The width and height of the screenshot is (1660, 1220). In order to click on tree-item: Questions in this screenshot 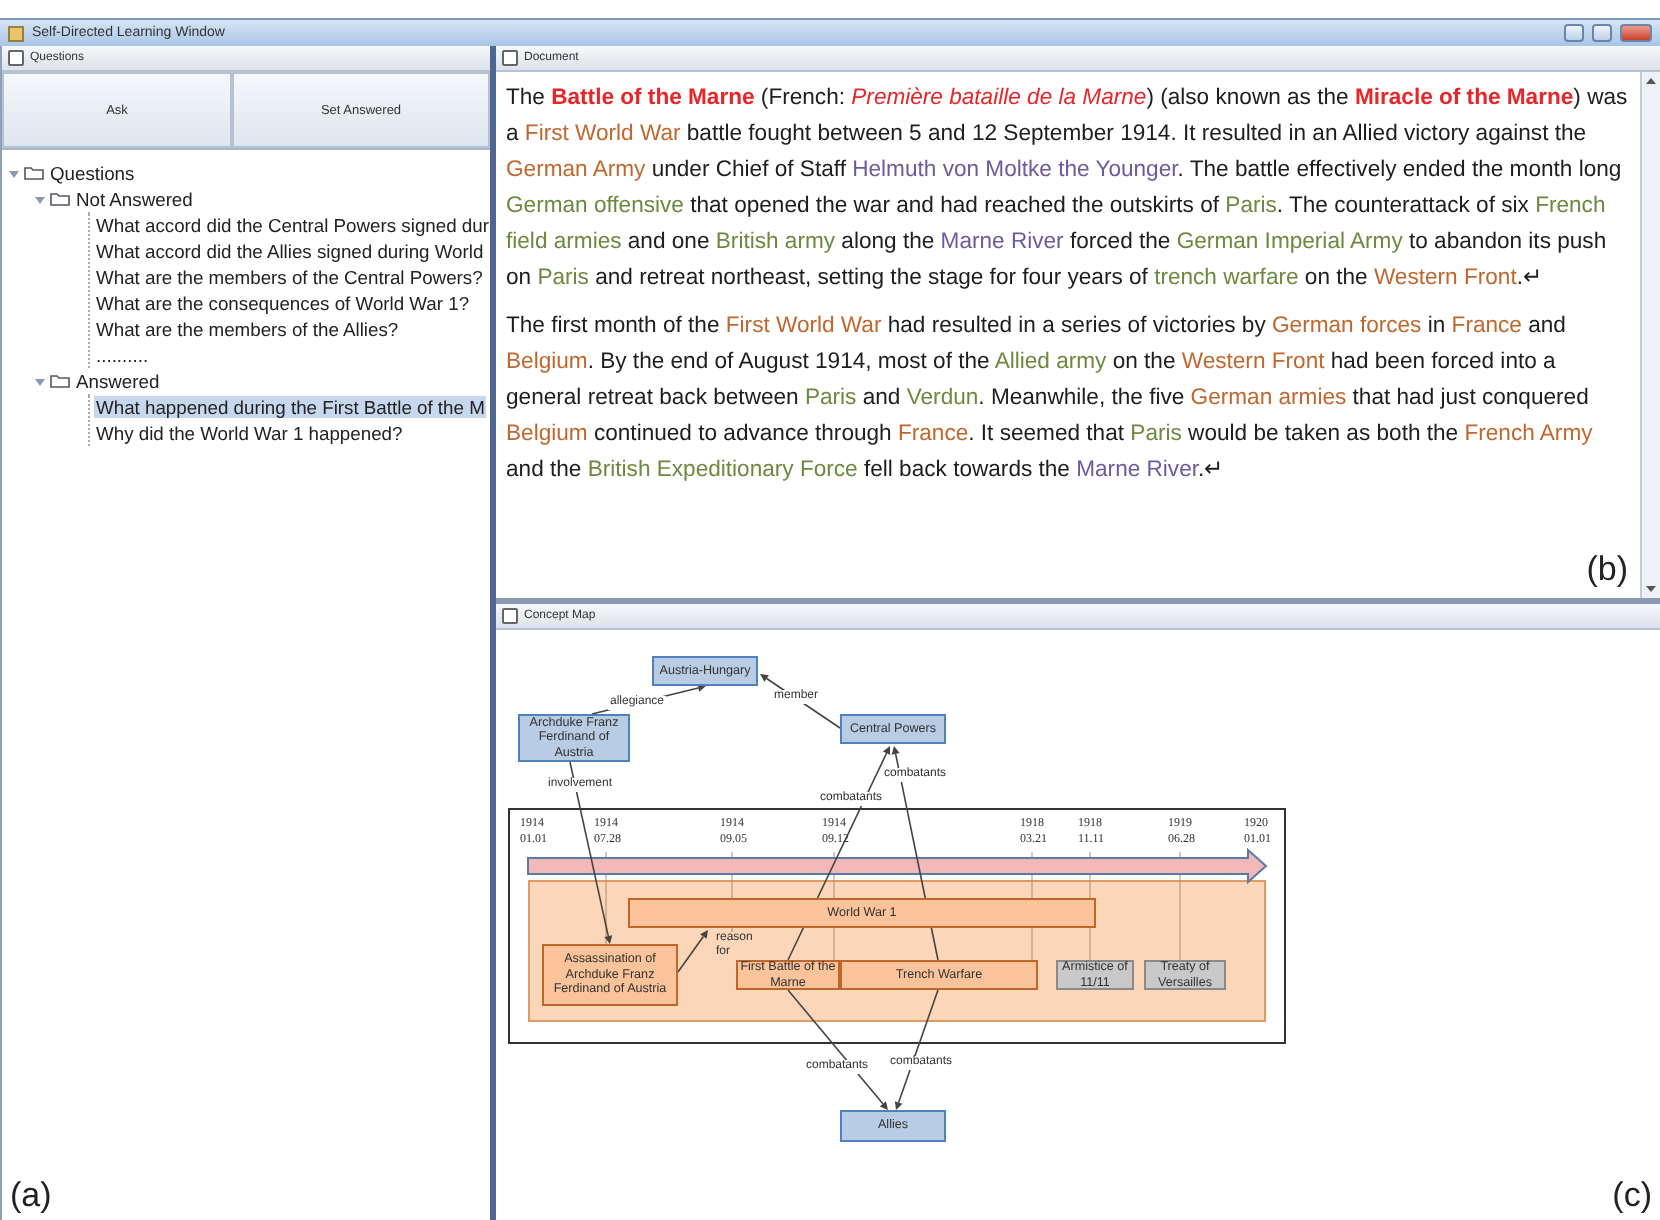, I will do `click(92, 173)`.